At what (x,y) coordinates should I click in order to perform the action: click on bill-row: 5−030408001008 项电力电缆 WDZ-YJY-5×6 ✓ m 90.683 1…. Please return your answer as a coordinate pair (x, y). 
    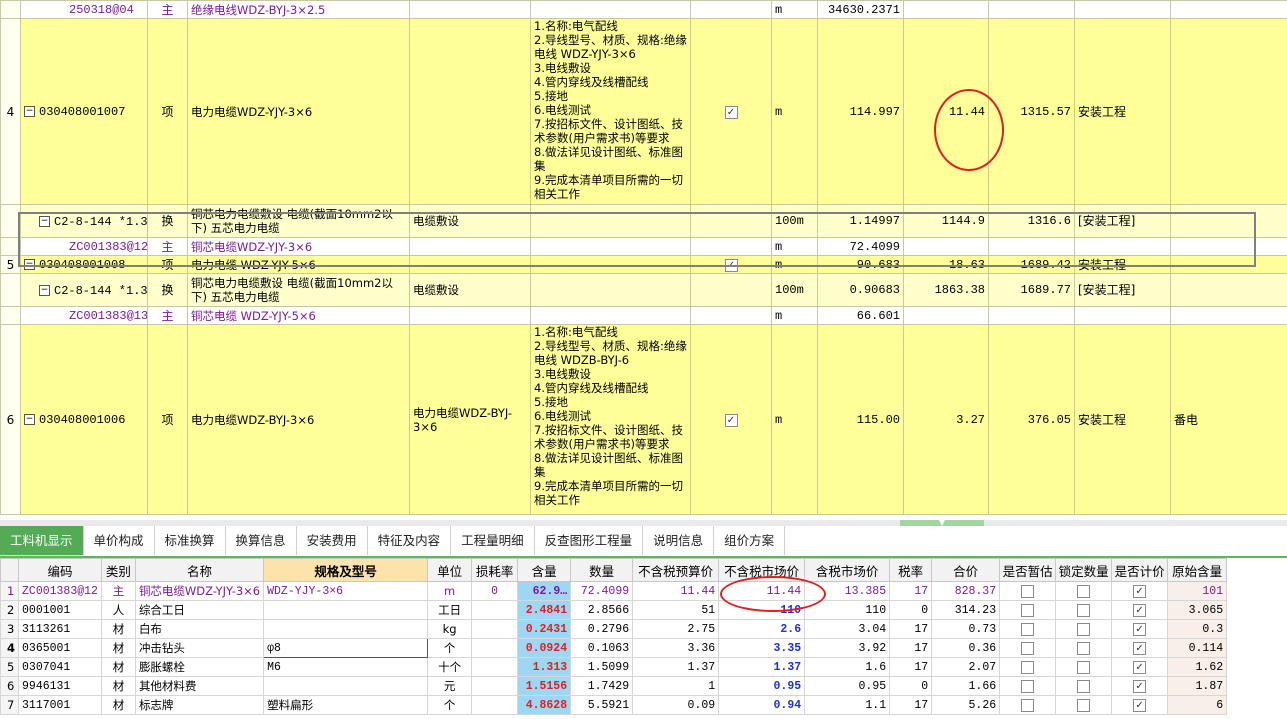
    Looking at the image, I should click on (643, 264).